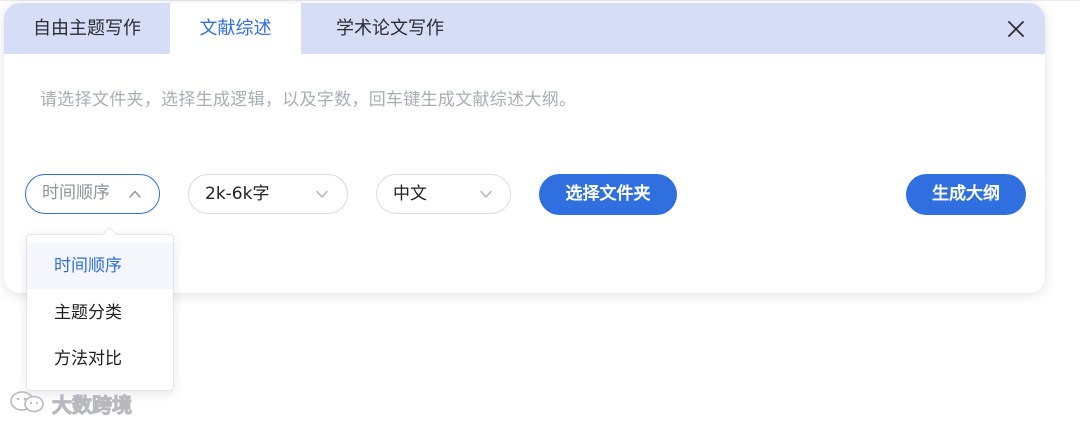 This screenshot has height=422, width=1080. What do you see at coordinates (608, 194) in the screenshot?
I see `choose-folder-button: 选择文件夹` at bounding box center [608, 194].